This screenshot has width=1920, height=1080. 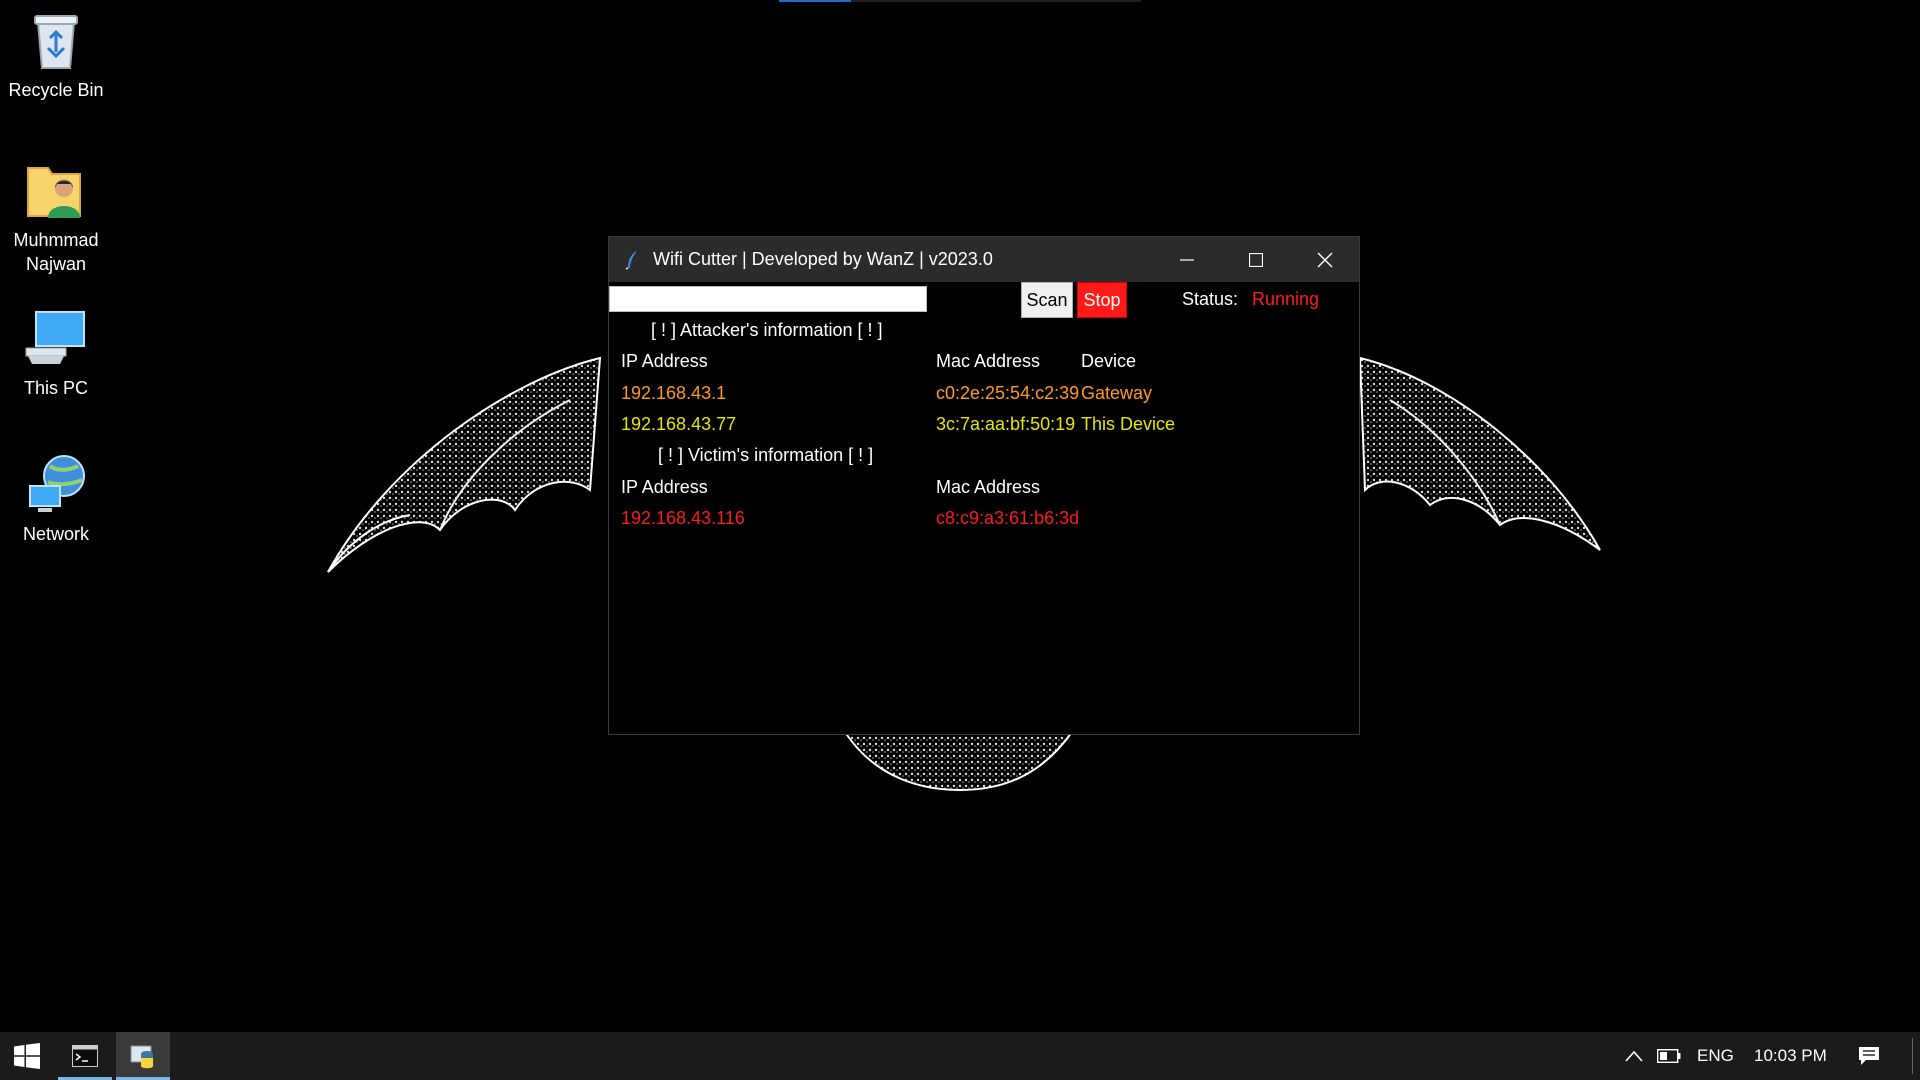 I want to click on battery-icon, so click(x=1669, y=1056).